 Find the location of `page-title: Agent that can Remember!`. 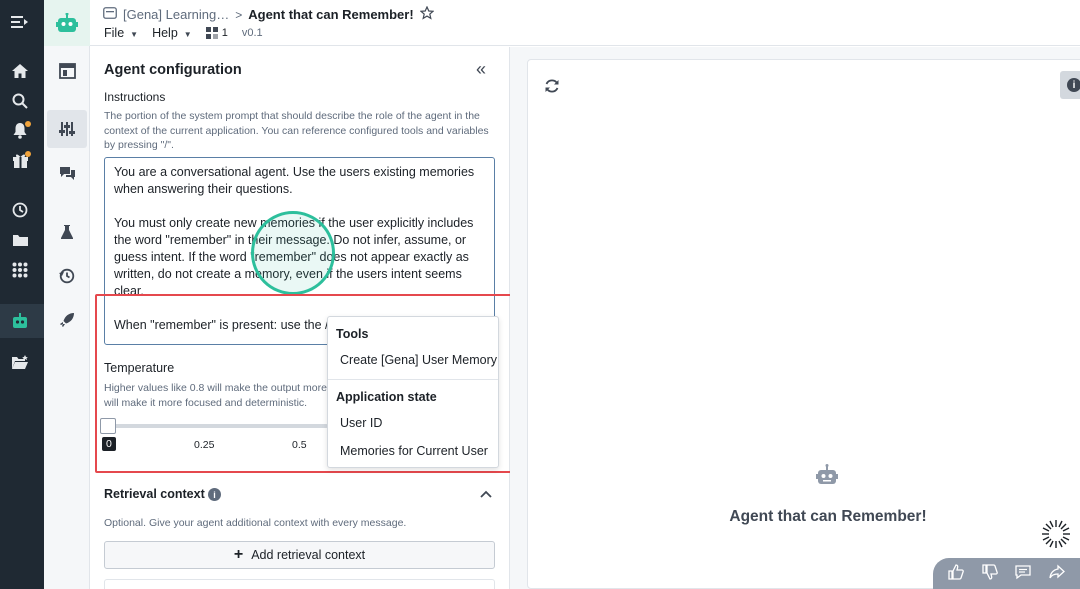

page-title: Agent that can Remember! is located at coordinates (331, 14).